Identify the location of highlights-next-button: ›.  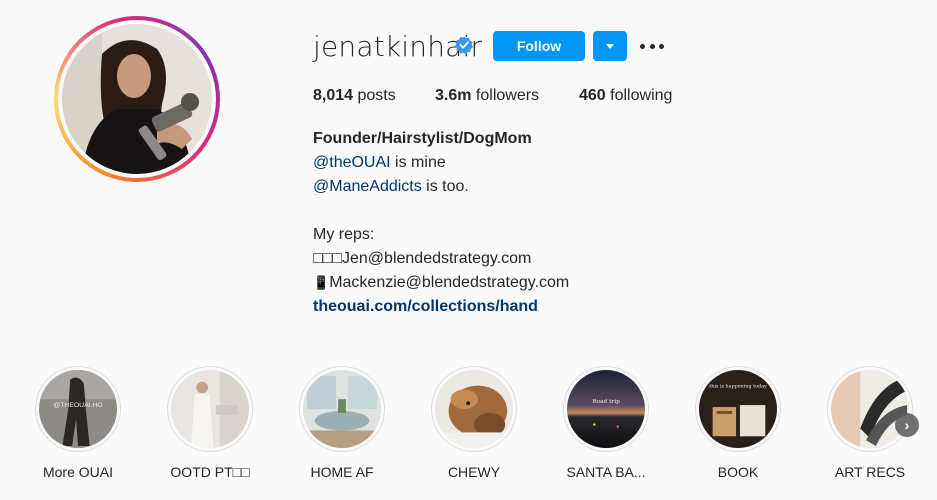
(907, 425).